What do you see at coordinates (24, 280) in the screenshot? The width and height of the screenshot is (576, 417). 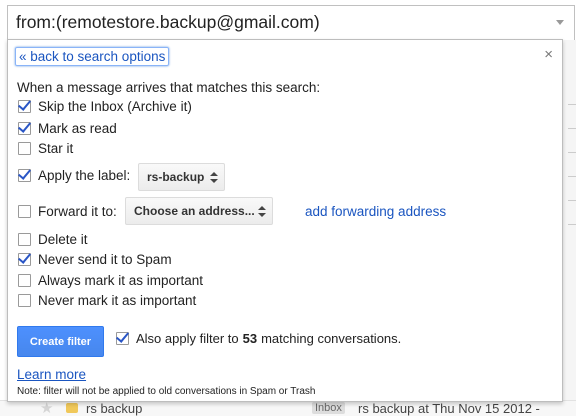 I see `always-important-checkbox` at bounding box center [24, 280].